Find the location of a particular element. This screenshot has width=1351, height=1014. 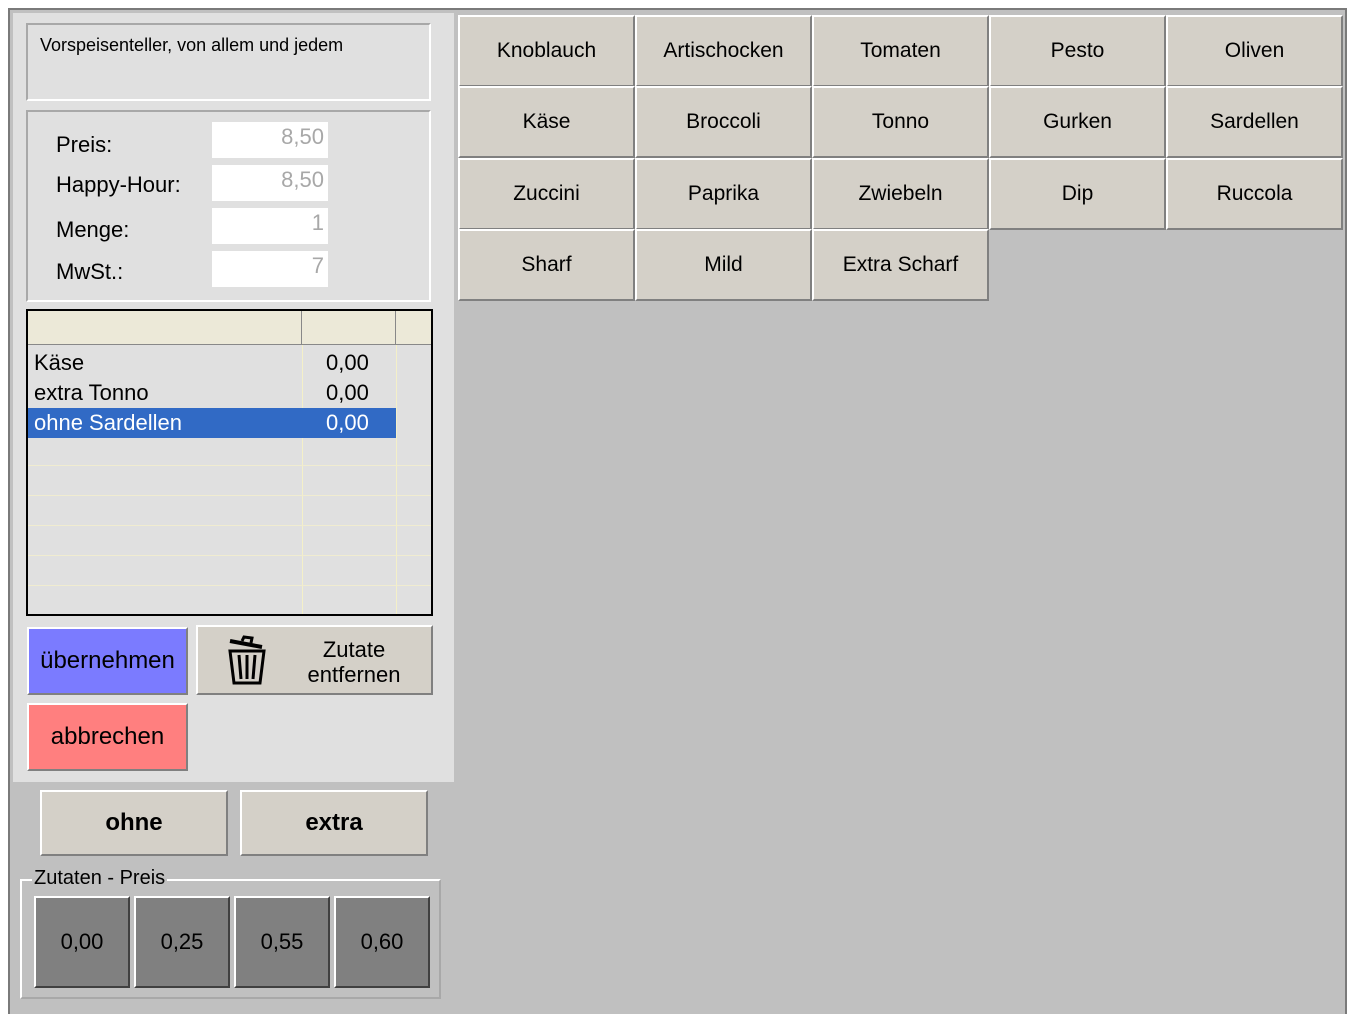

ingredient-button: Oliven is located at coordinates (1254, 51).